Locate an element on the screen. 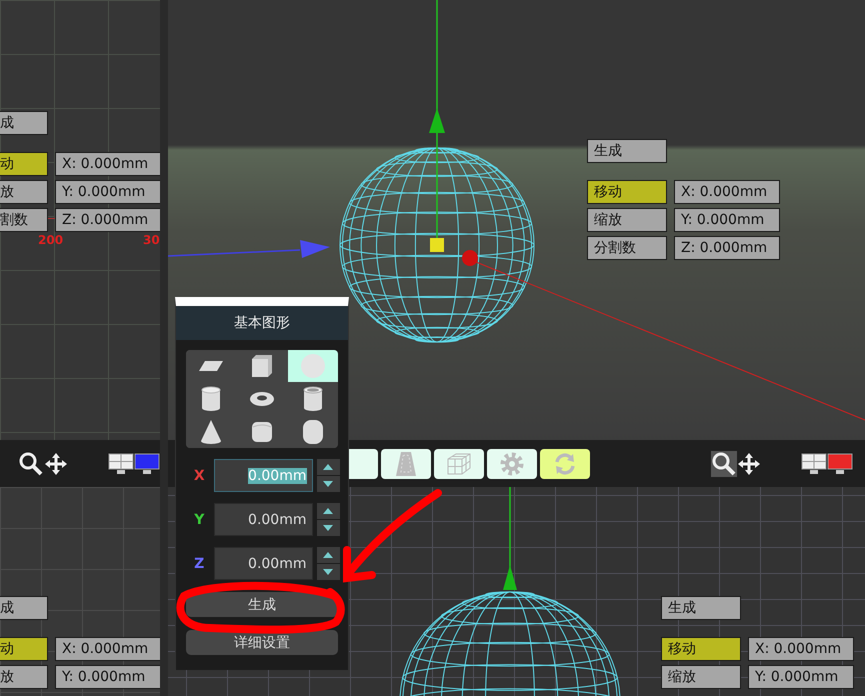 The height and width of the screenshot is (696, 865). gear-tool-button is located at coordinates (512, 463).